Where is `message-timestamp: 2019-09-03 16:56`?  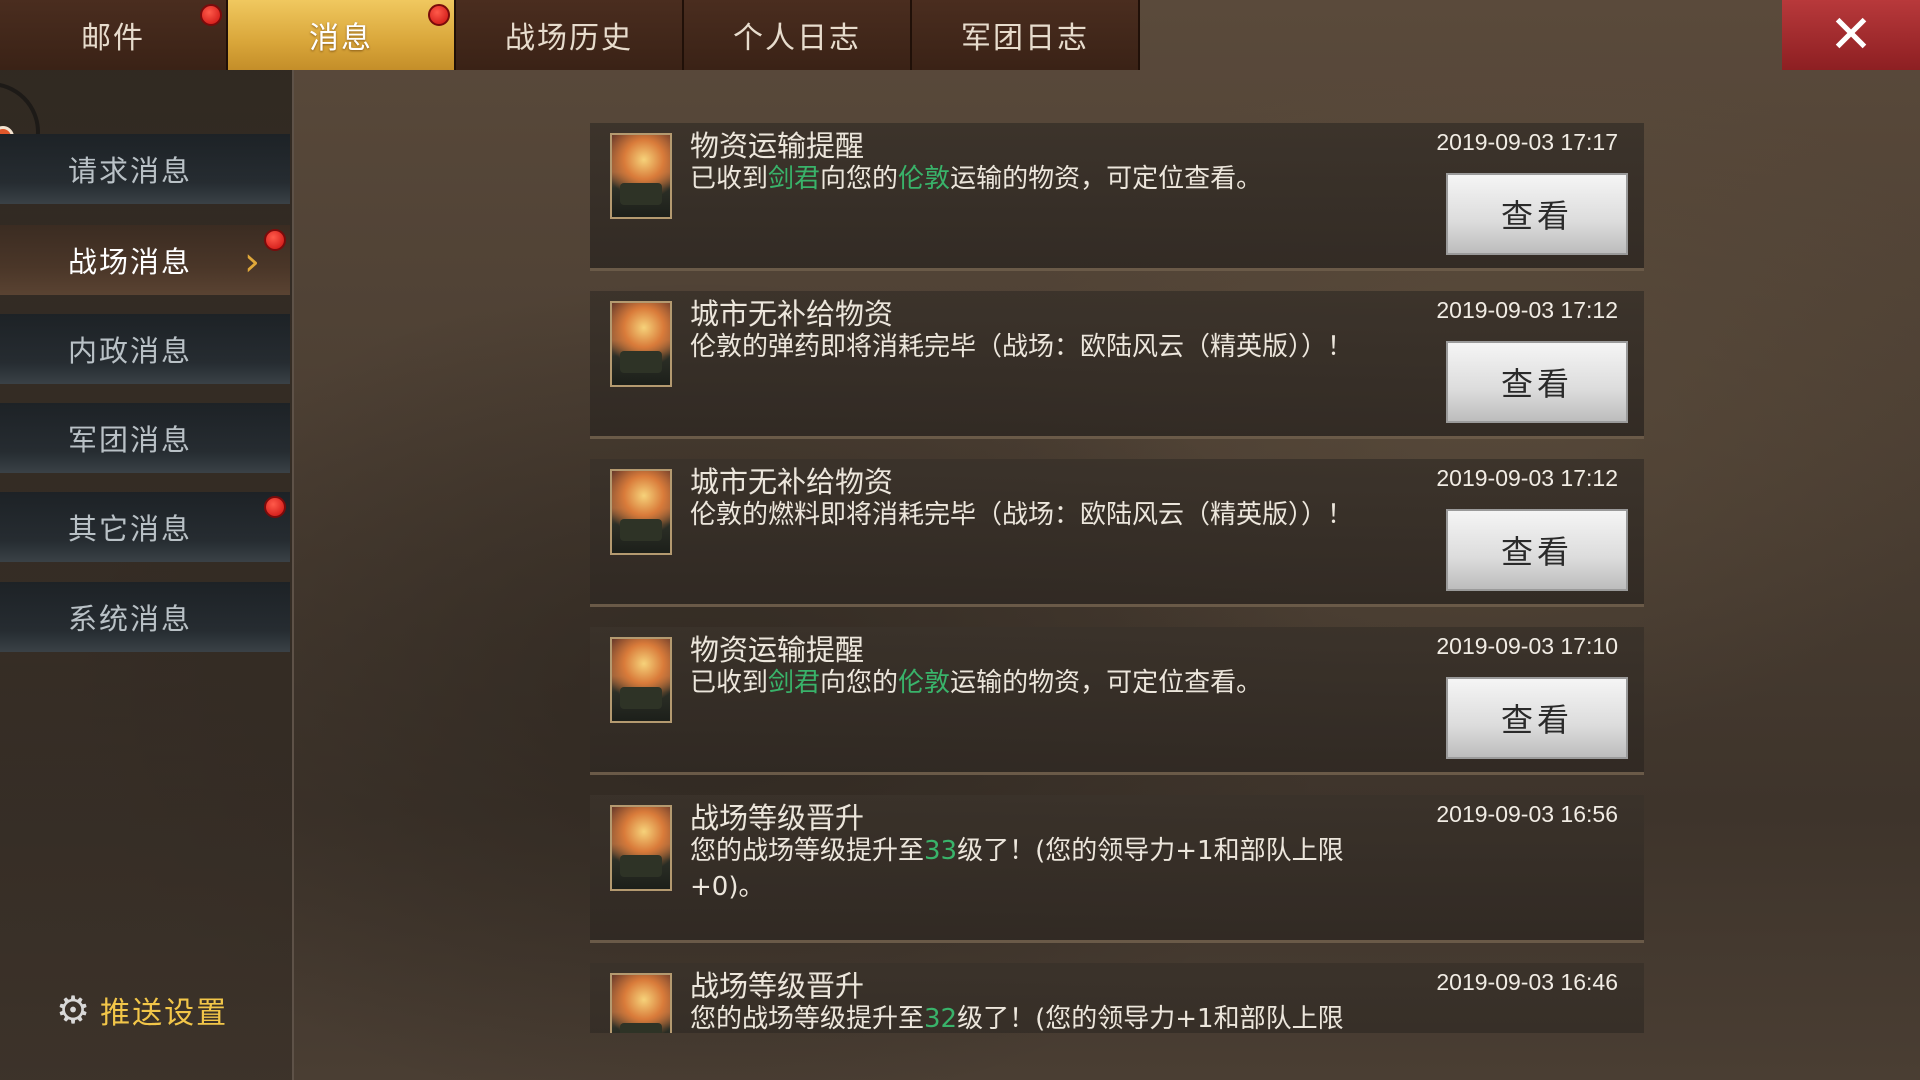 message-timestamp: 2019-09-03 16:56 is located at coordinates (1527, 814).